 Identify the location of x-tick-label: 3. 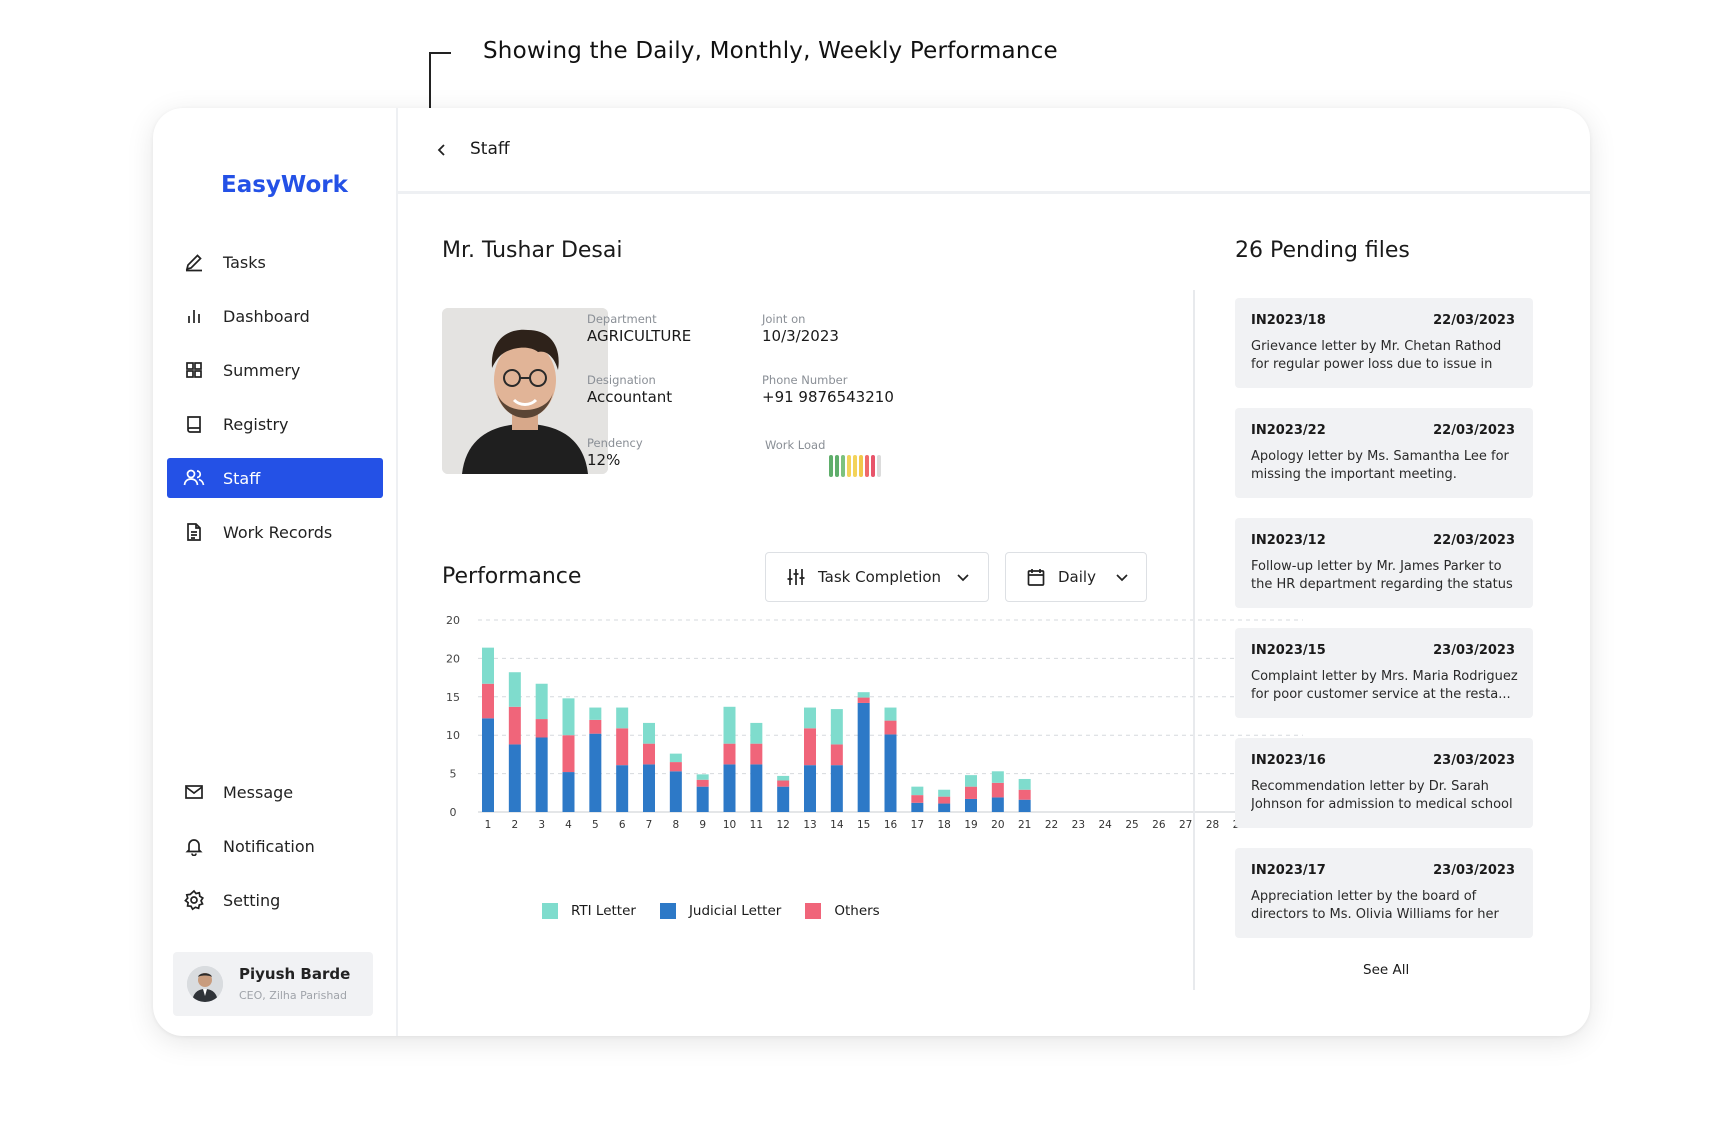
(541, 825).